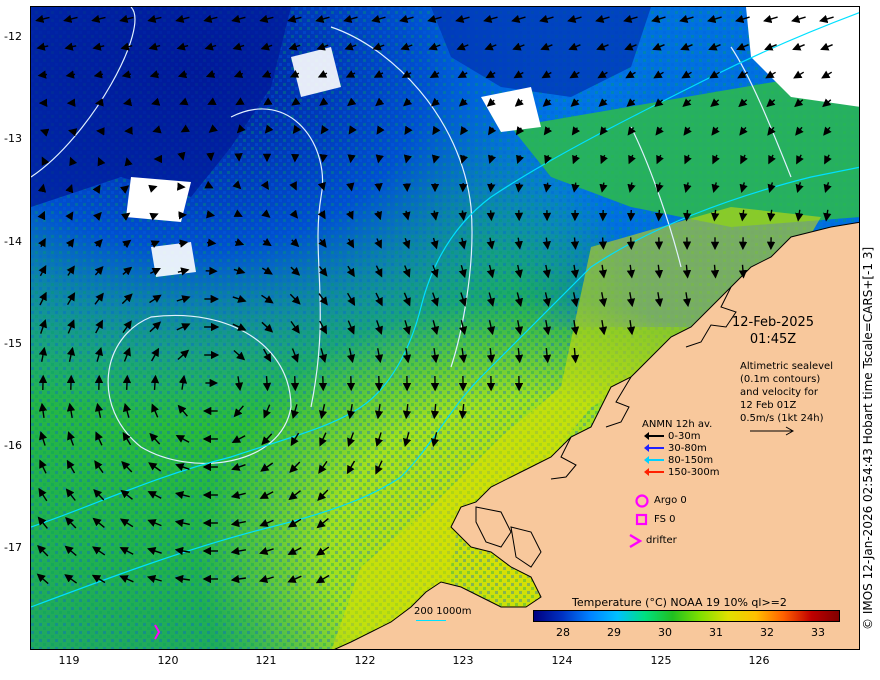 This screenshot has height=680, width=880. I want to click on contour-legend: 200 1000m, so click(443, 613).